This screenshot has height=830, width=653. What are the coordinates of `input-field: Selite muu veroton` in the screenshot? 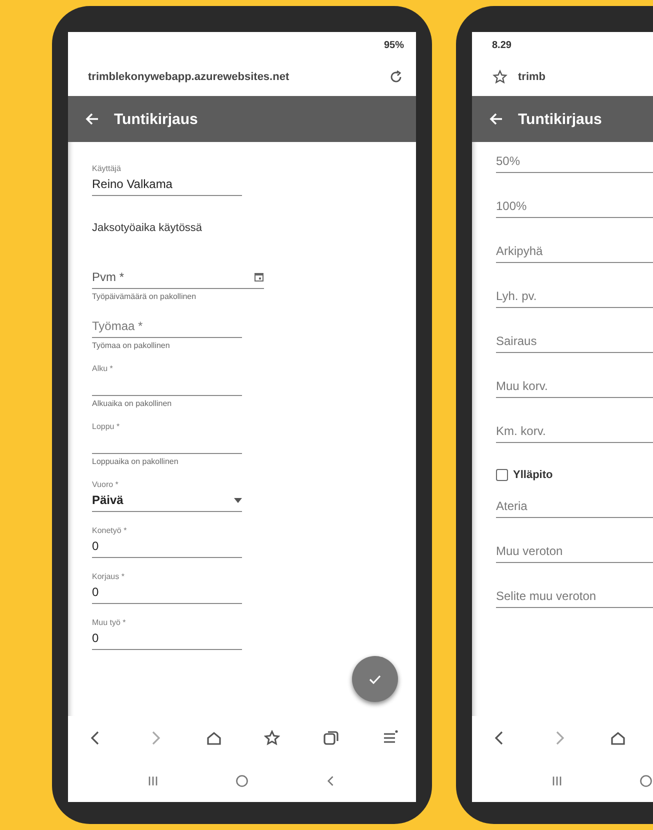 It's located at (574, 596).